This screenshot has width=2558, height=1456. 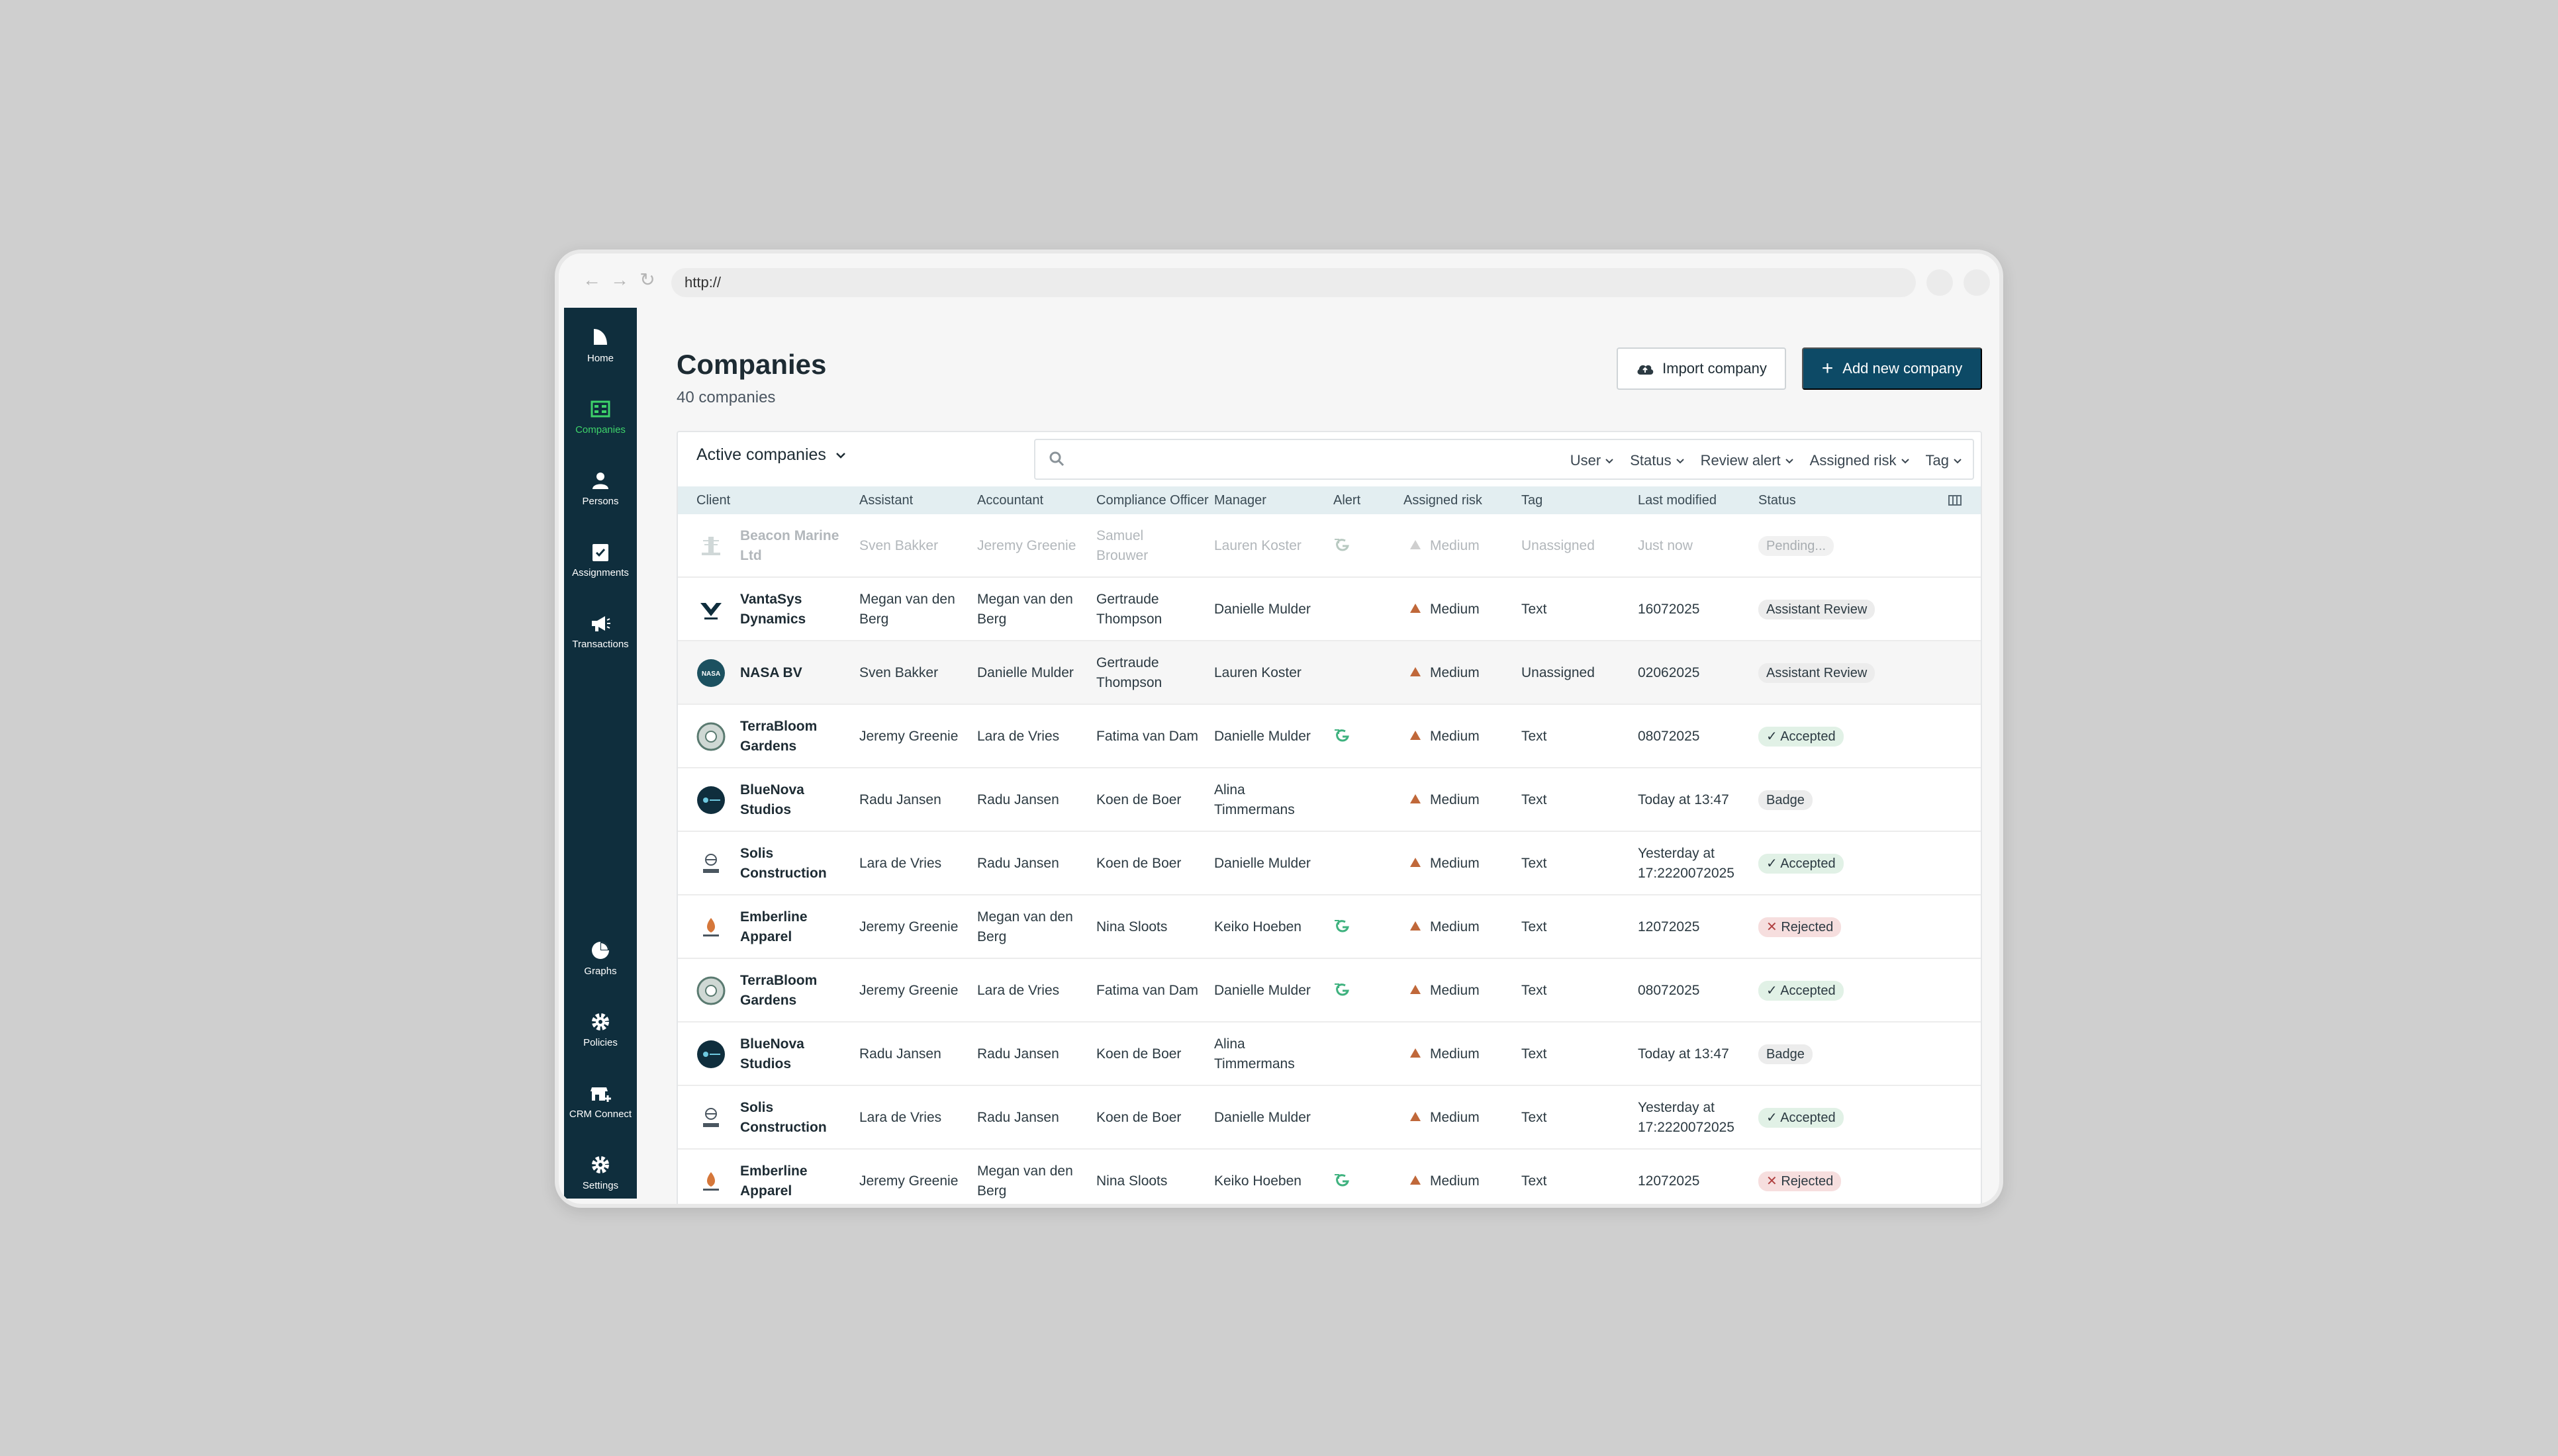 I want to click on client-name: Beacon Marine Ltd, so click(x=789, y=545).